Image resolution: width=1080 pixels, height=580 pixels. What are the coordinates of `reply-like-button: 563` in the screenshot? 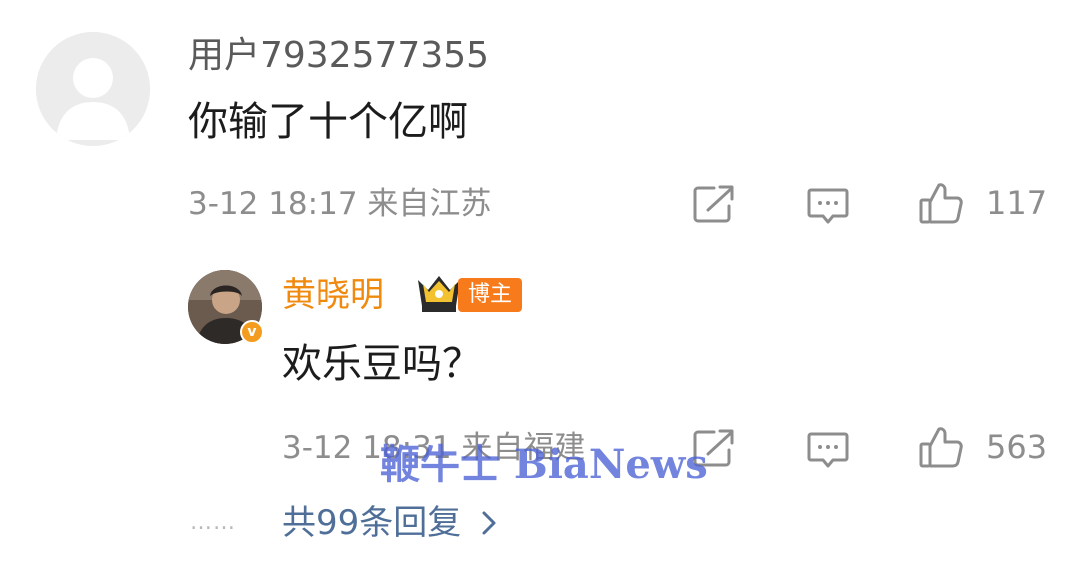 It's located at (982, 447).